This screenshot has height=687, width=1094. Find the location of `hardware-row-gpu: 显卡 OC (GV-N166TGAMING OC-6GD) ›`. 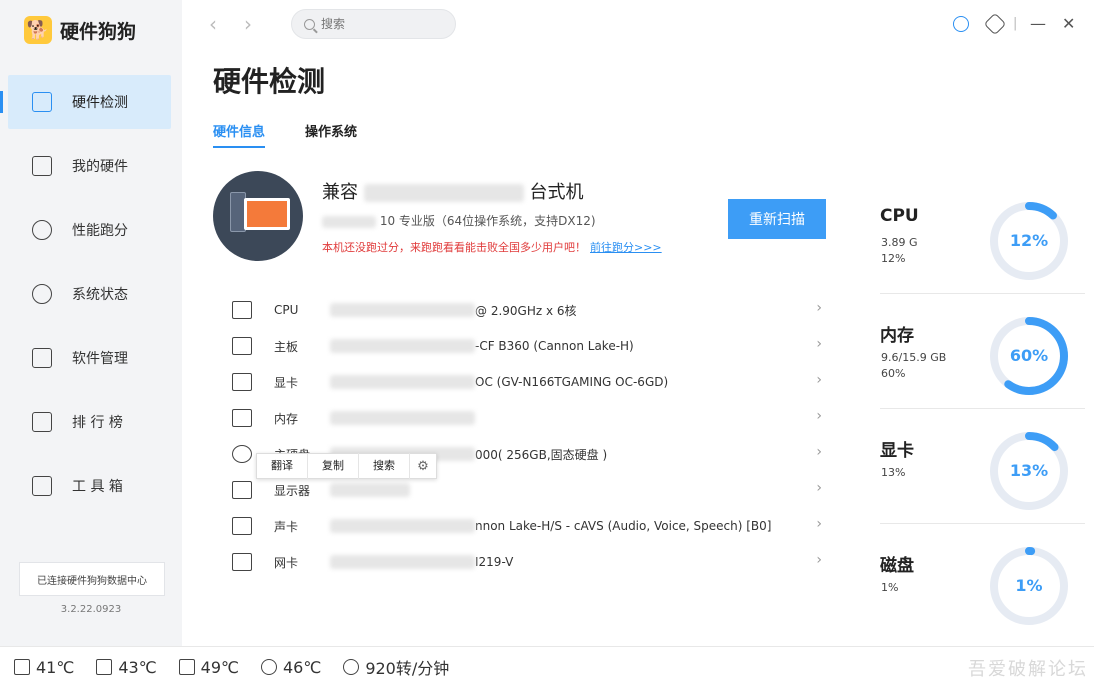

hardware-row-gpu: 显卡 OC (GV-N166TGAMING OC-6GD) › is located at coordinates (532, 382).